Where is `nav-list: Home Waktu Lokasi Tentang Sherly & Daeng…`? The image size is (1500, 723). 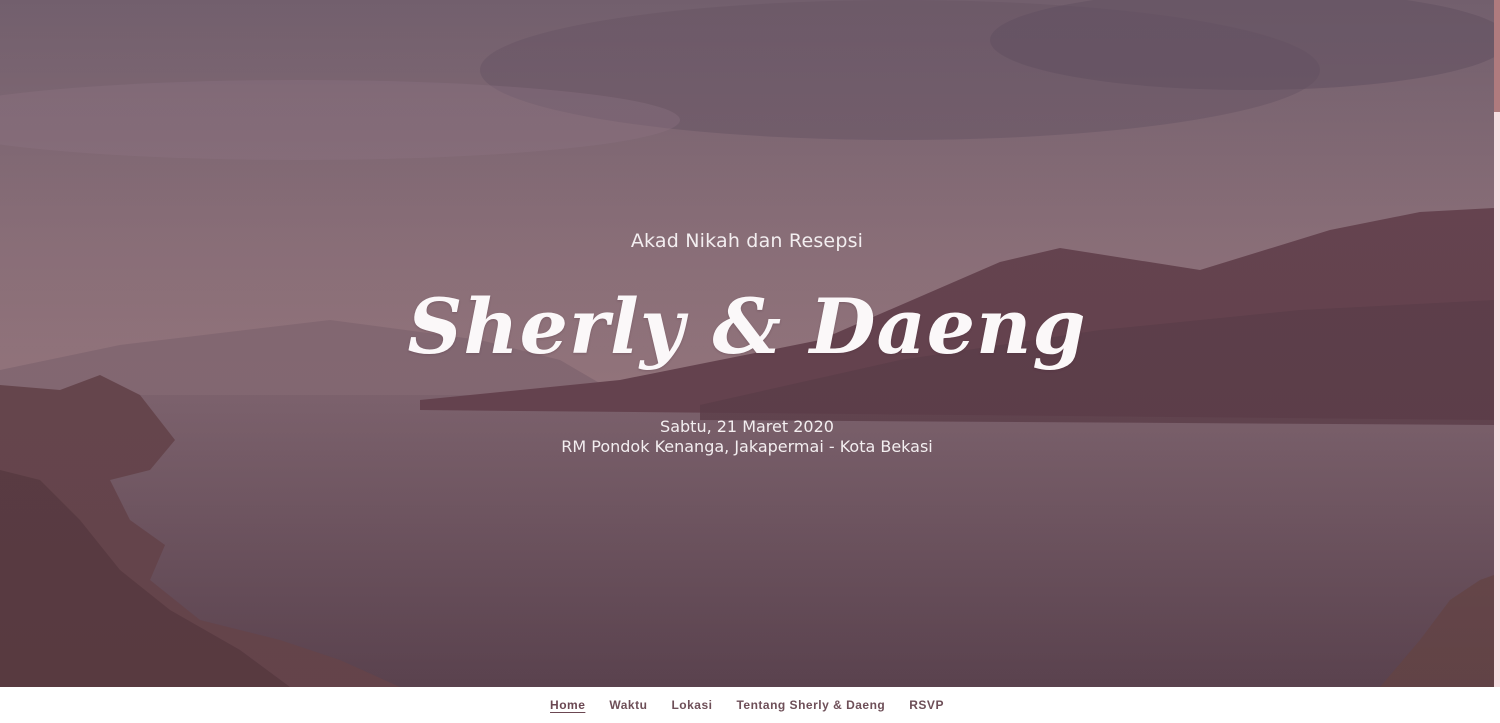 nav-list: Home Waktu Lokasi Tentang Sherly & Daeng… is located at coordinates (747, 705).